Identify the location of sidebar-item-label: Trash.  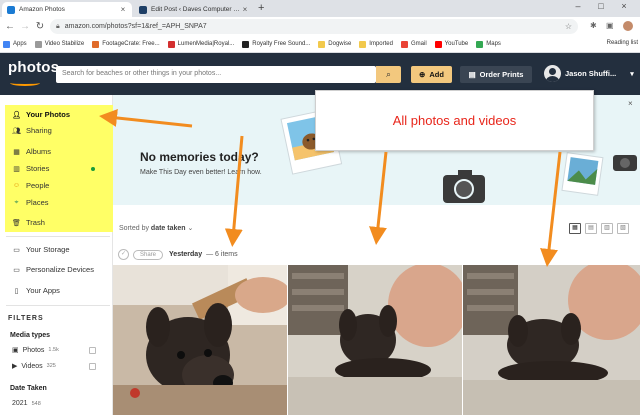
(35, 222).